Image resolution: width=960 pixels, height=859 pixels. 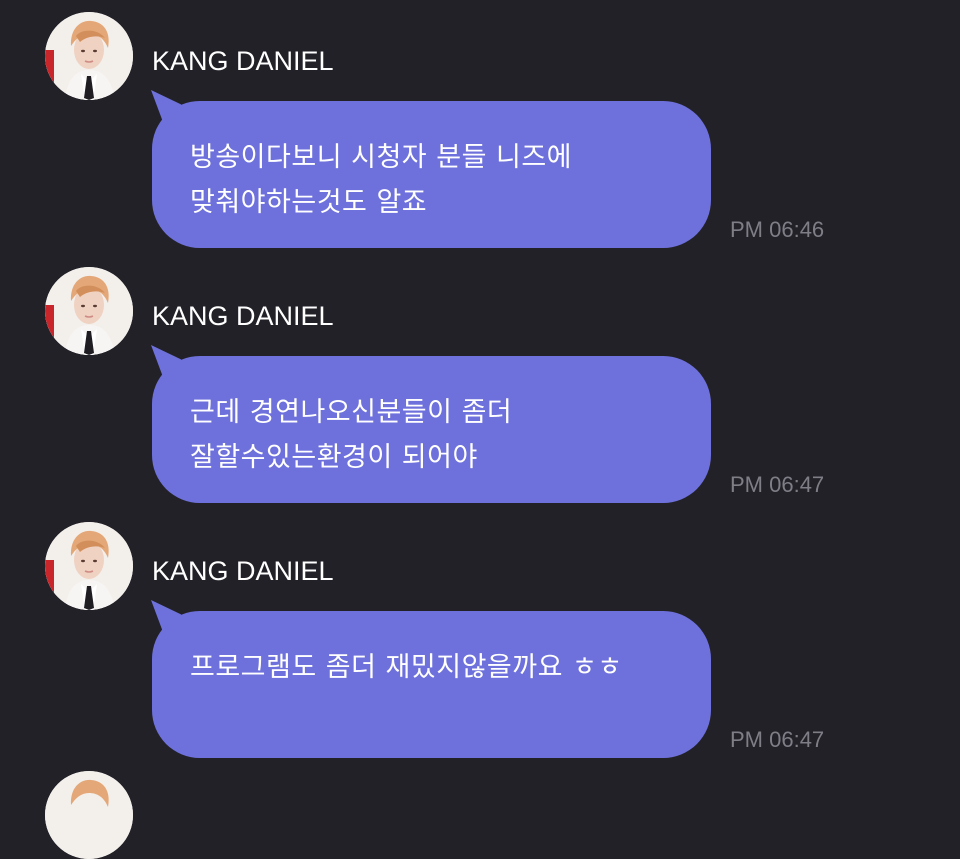 What do you see at coordinates (431, 684) in the screenshot?
I see `message-bubble: 프로그램도 좀더 재밌지않을까요 ㅎㅎ` at bounding box center [431, 684].